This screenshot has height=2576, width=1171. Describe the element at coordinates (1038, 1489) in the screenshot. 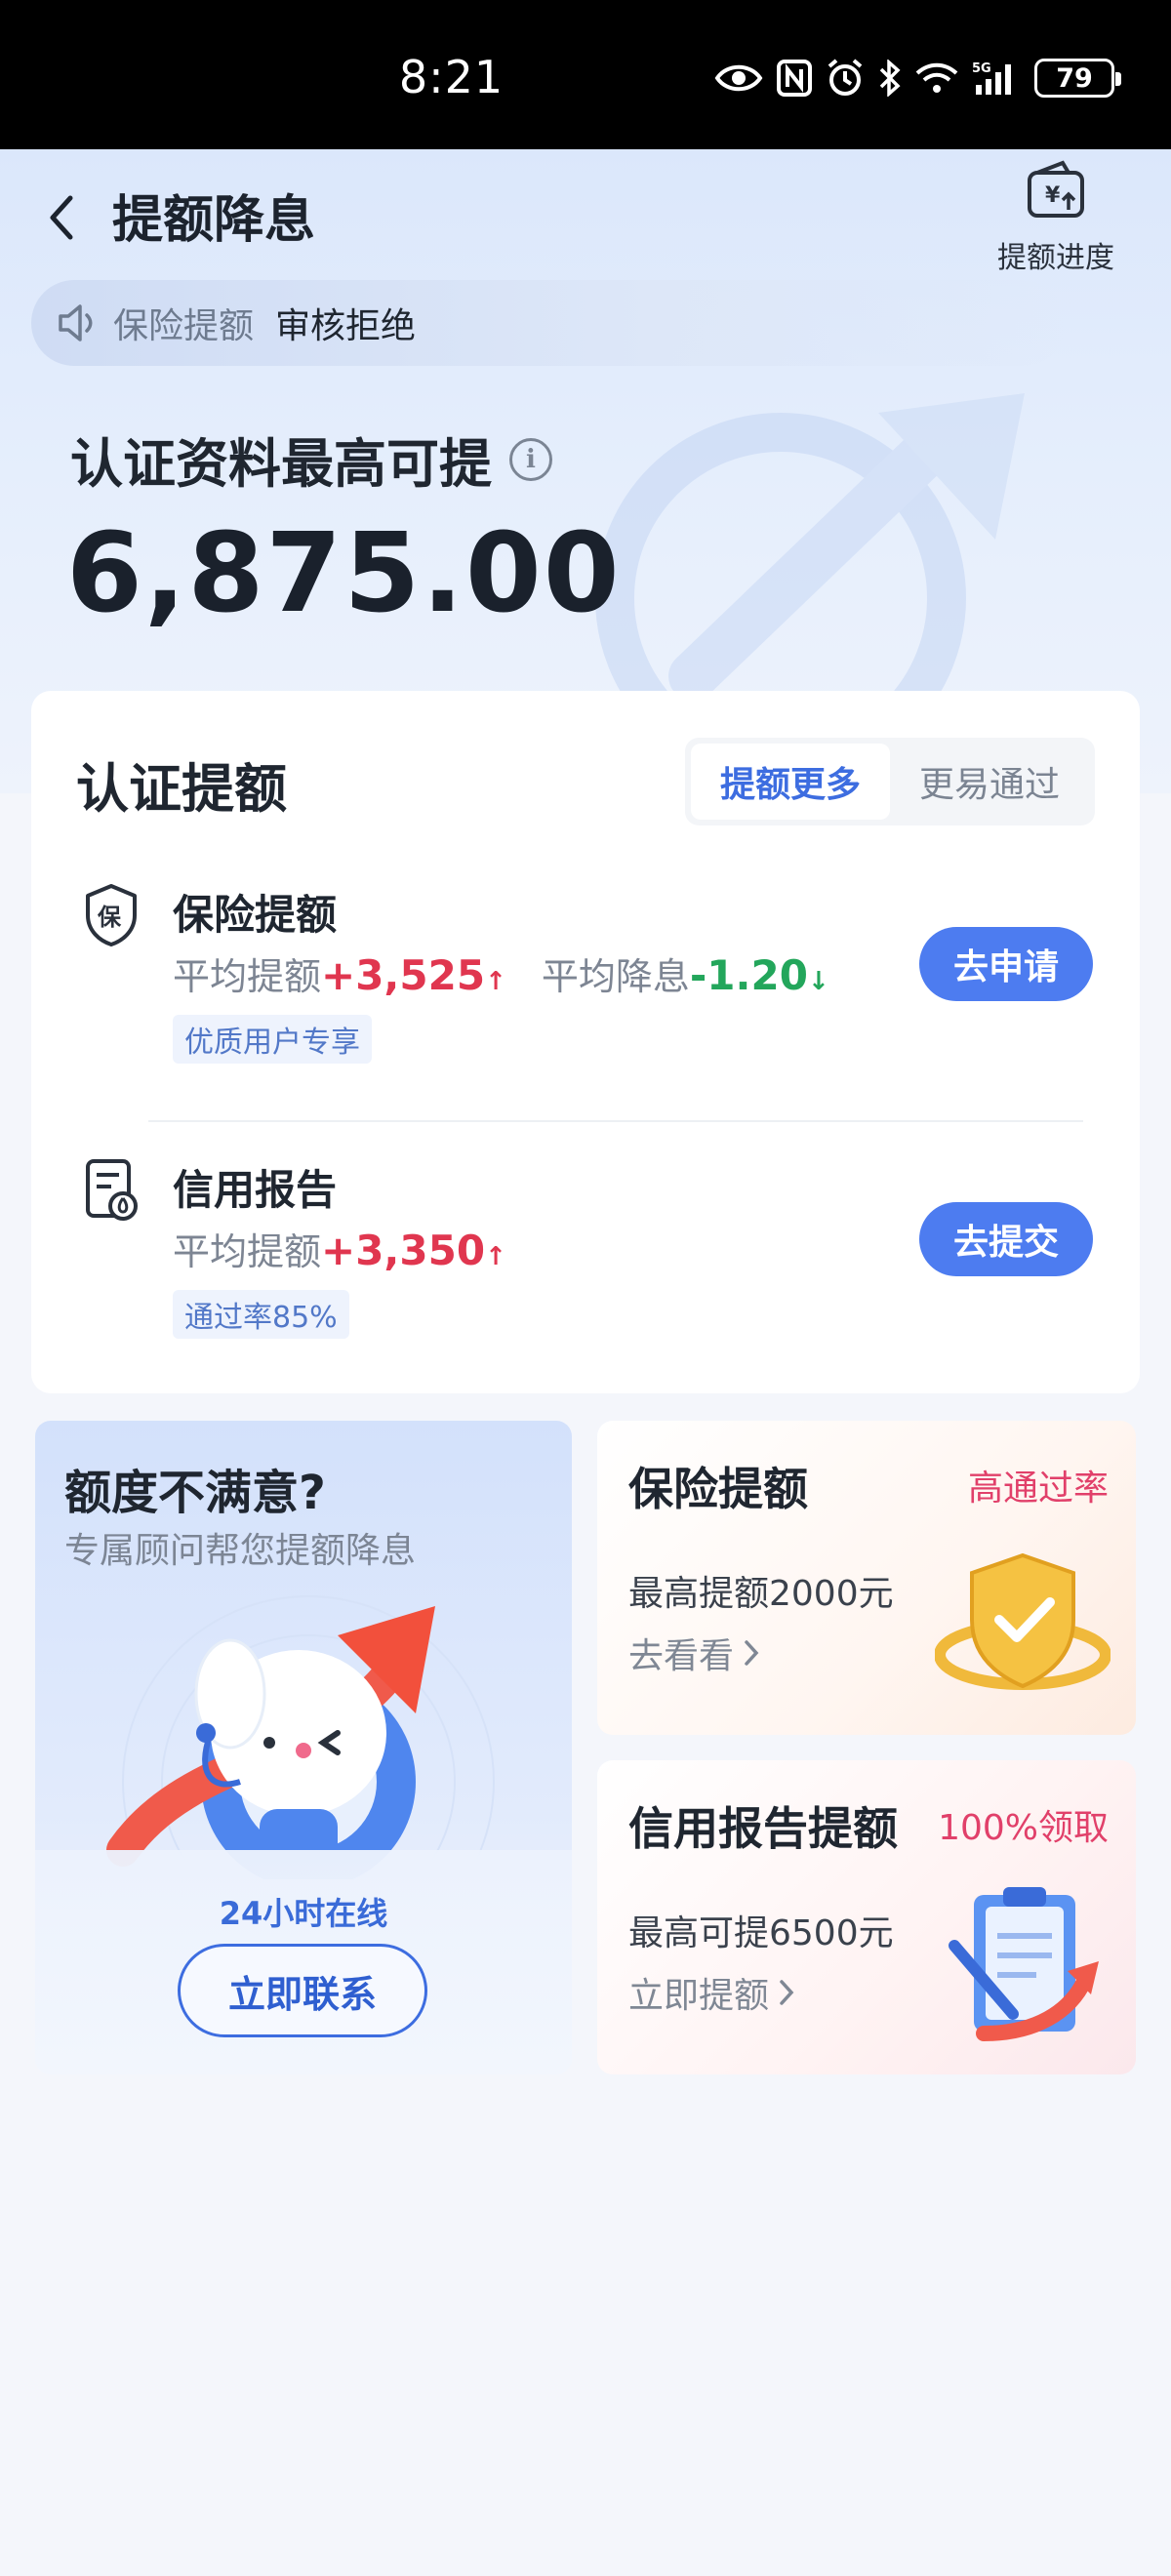

I see `card-badge: 高通过率` at that location.